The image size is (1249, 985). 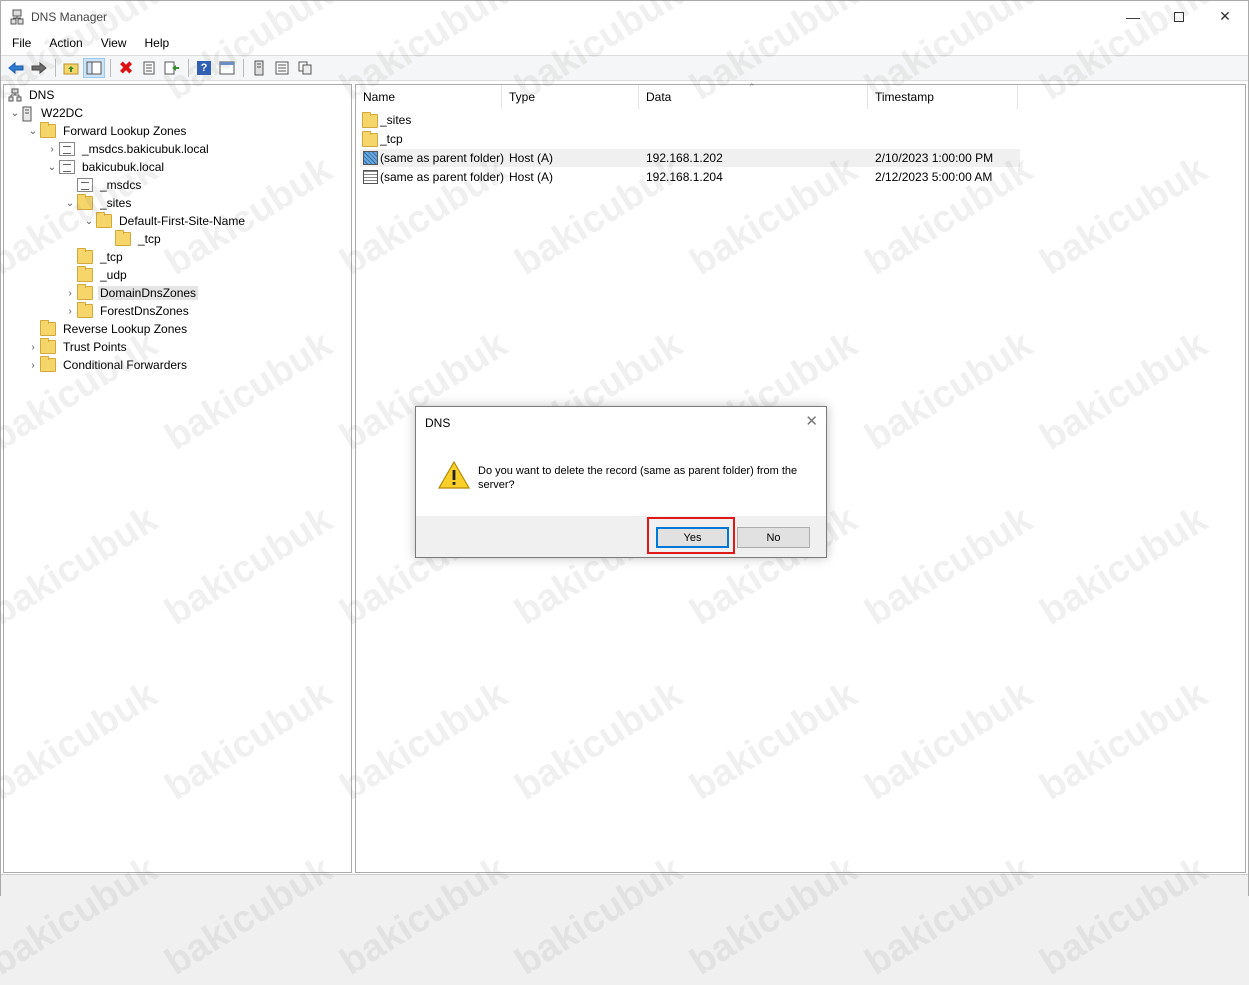 What do you see at coordinates (172, 68) in the screenshot?
I see `export-list-button` at bounding box center [172, 68].